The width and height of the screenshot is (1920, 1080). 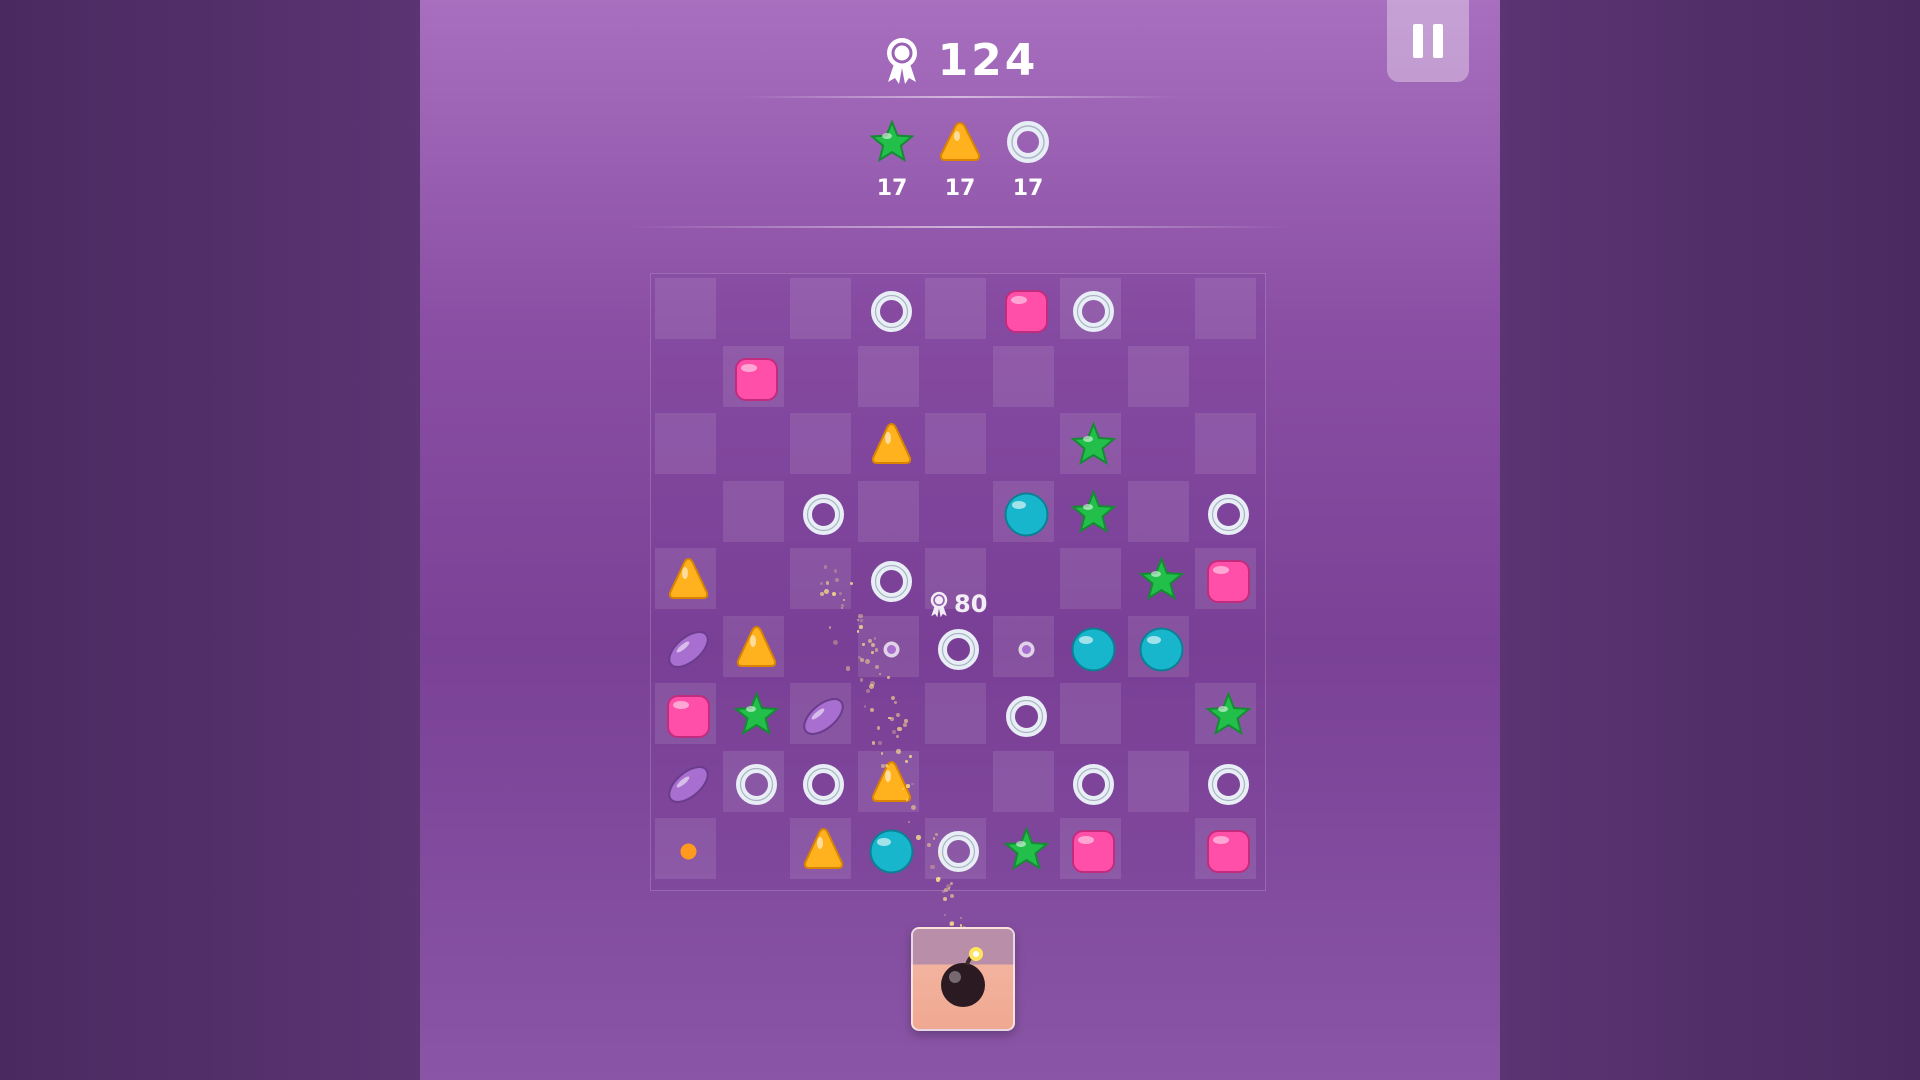 I want to click on points-popup: 80, so click(x=957, y=604).